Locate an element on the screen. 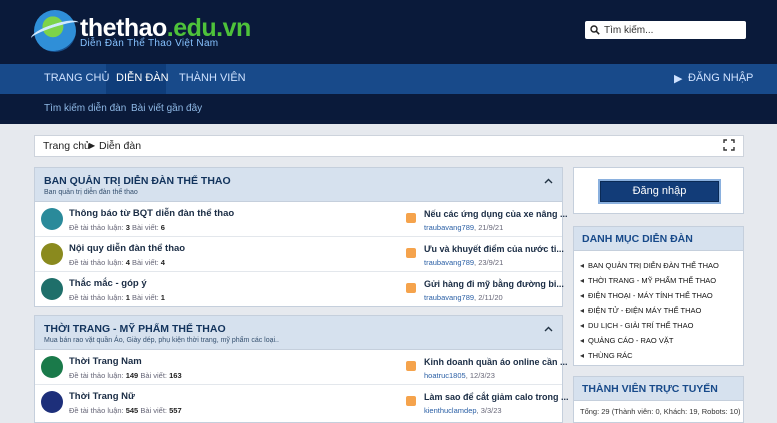 The height and width of the screenshot is (423, 777). category-item: BAN QUẢN TRỊ DIỄN ĐÀN THỂ THAO is located at coordinates (658, 265).